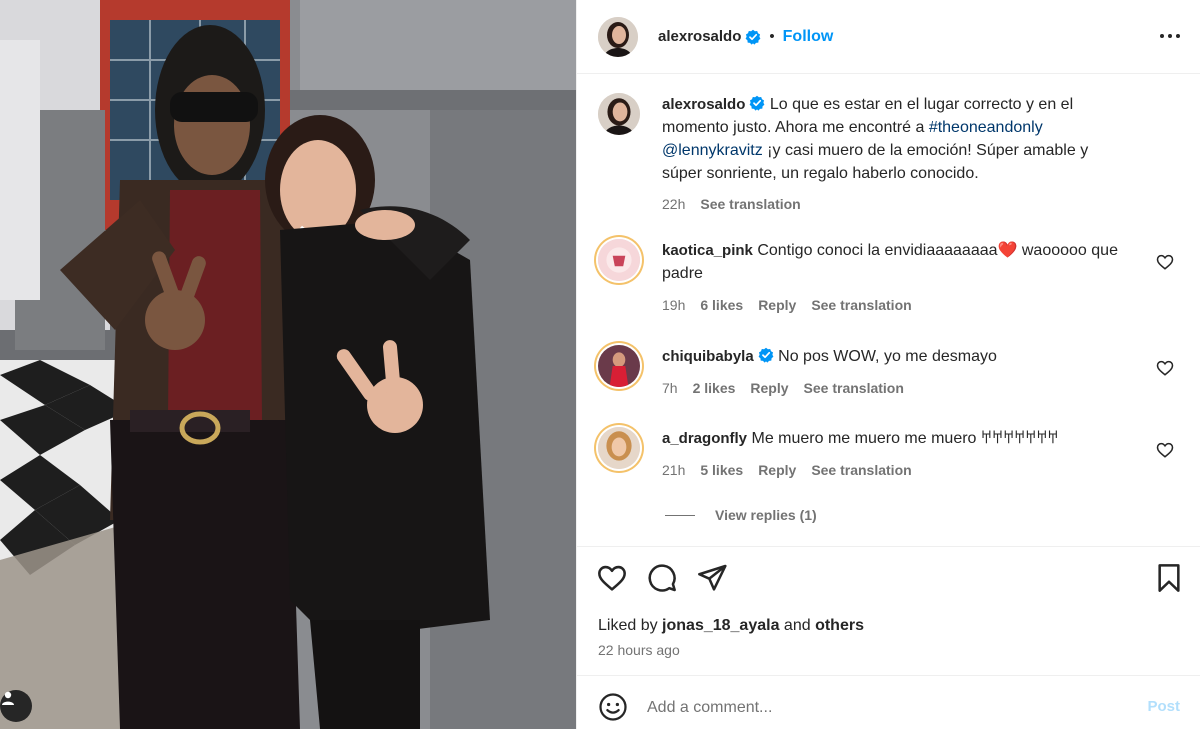 Image resolution: width=1200 pixels, height=729 pixels. Describe the element at coordinates (628, 625) in the screenshot. I see `liked-by-prefix: Liked by` at that location.